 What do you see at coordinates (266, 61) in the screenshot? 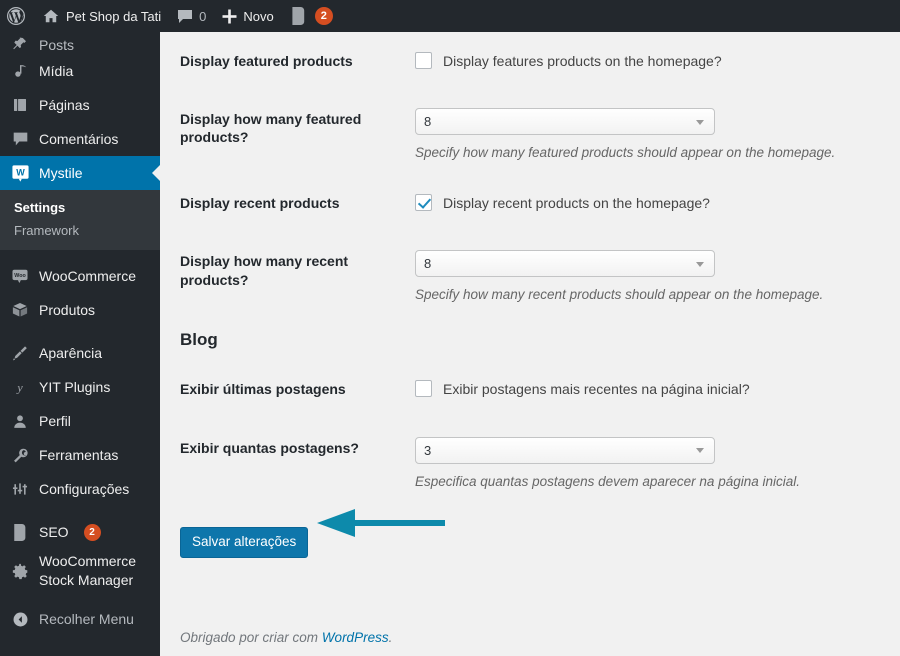
I see `setting-label: Display featured products` at bounding box center [266, 61].